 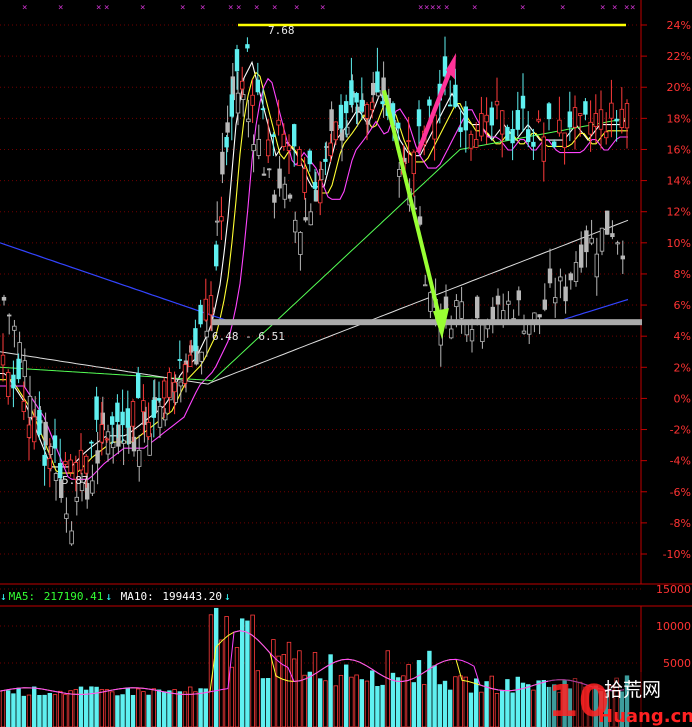 What do you see at coordinates (680, 523) in the screenshot?
I see `y-tick-label: -8%` at bounding box center [680, 523].